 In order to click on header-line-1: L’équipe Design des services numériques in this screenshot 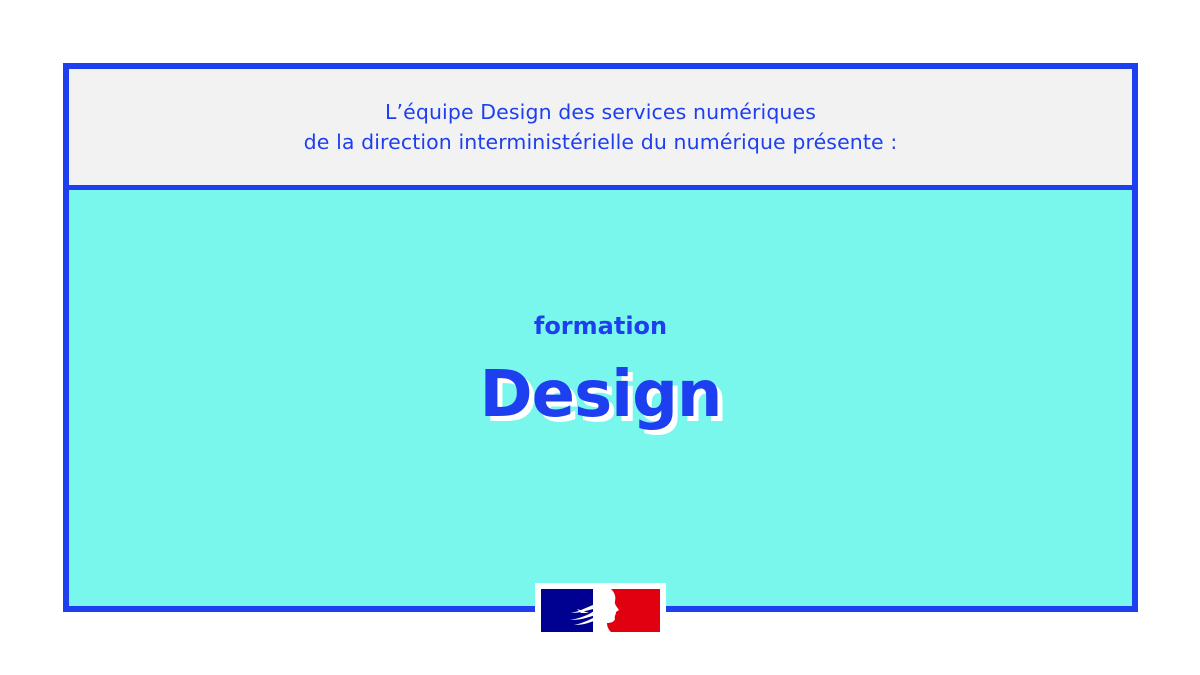, I will do `click(600, 112)`.